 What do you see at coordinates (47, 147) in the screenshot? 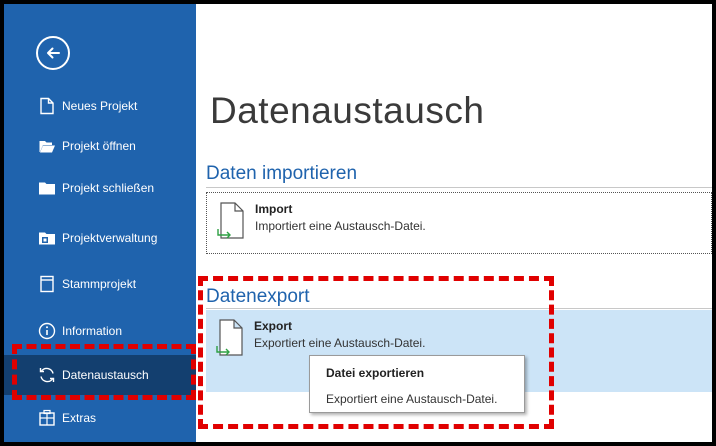
I see `open-folder-icon` at bounding box center [47, 147].